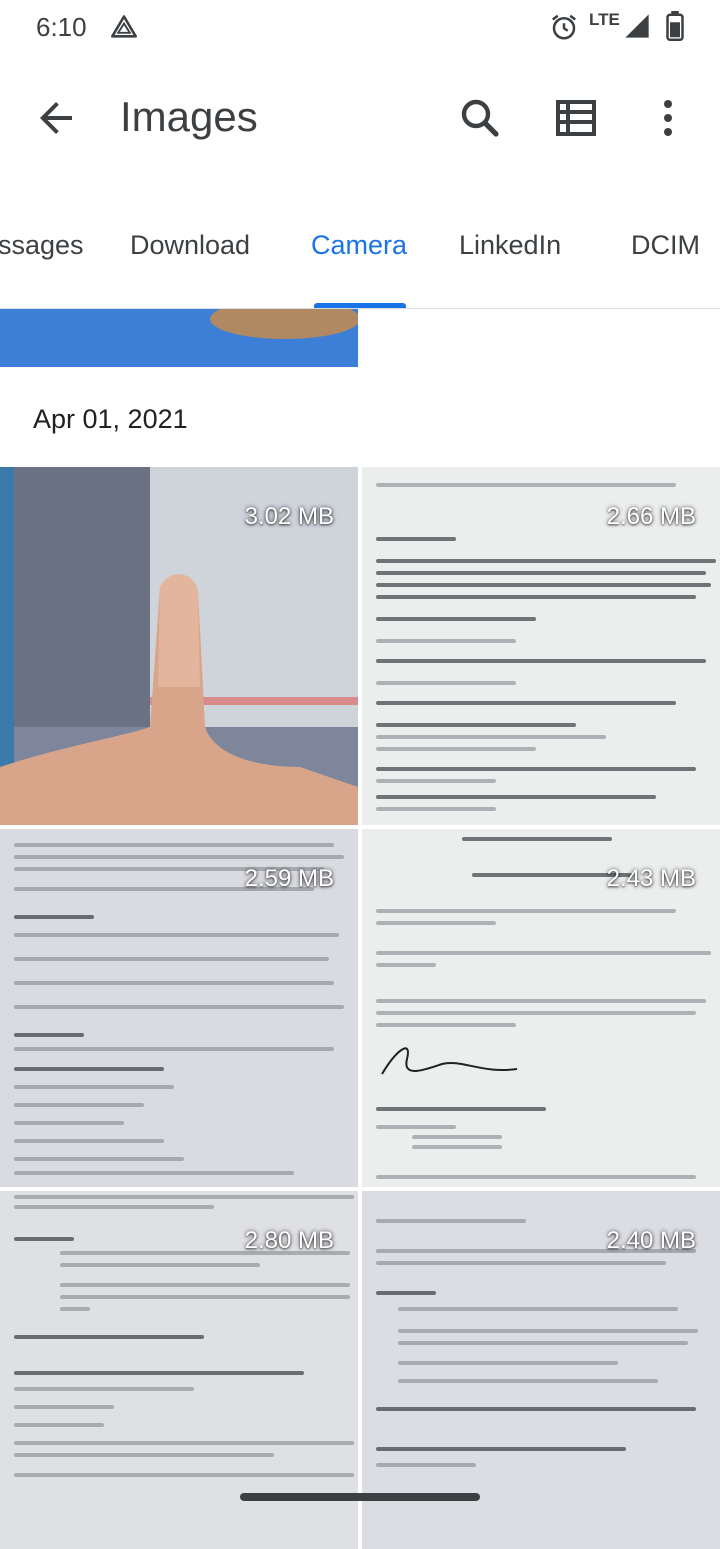 Image resolution: width=720 pixels, height=1549 pixels. Describe the element at coordinates (576, 118) in the screenshot. I see `list-view-icon` at that location.